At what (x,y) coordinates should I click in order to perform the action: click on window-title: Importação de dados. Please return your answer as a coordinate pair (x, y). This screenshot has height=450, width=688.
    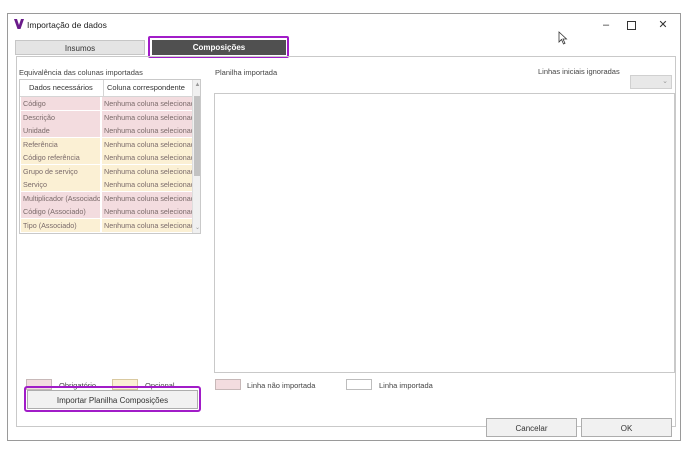
    Looking at the image, I should click on (67, 25).